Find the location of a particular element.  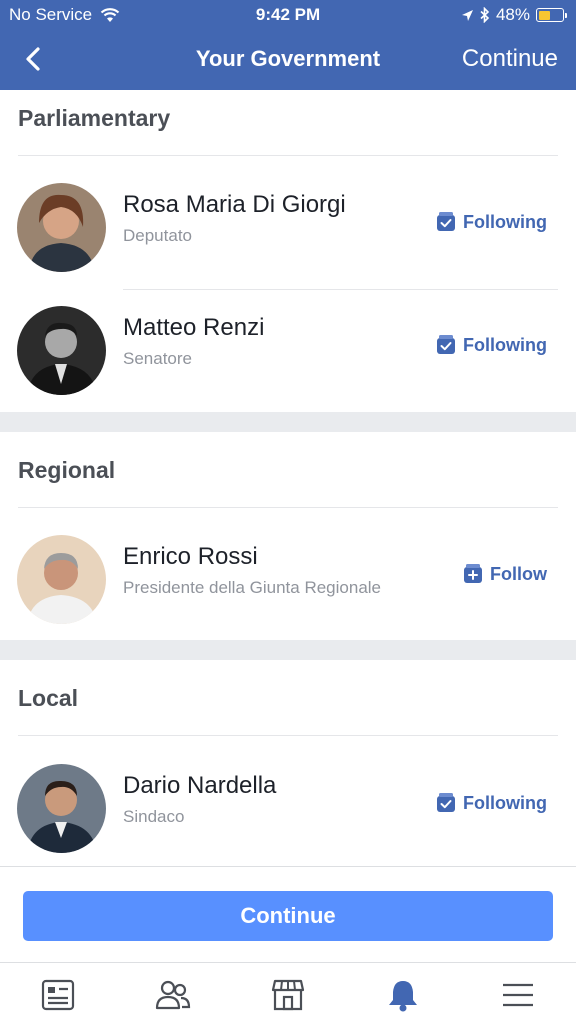

person-role: Senatore is located at coordinates (157, 358).